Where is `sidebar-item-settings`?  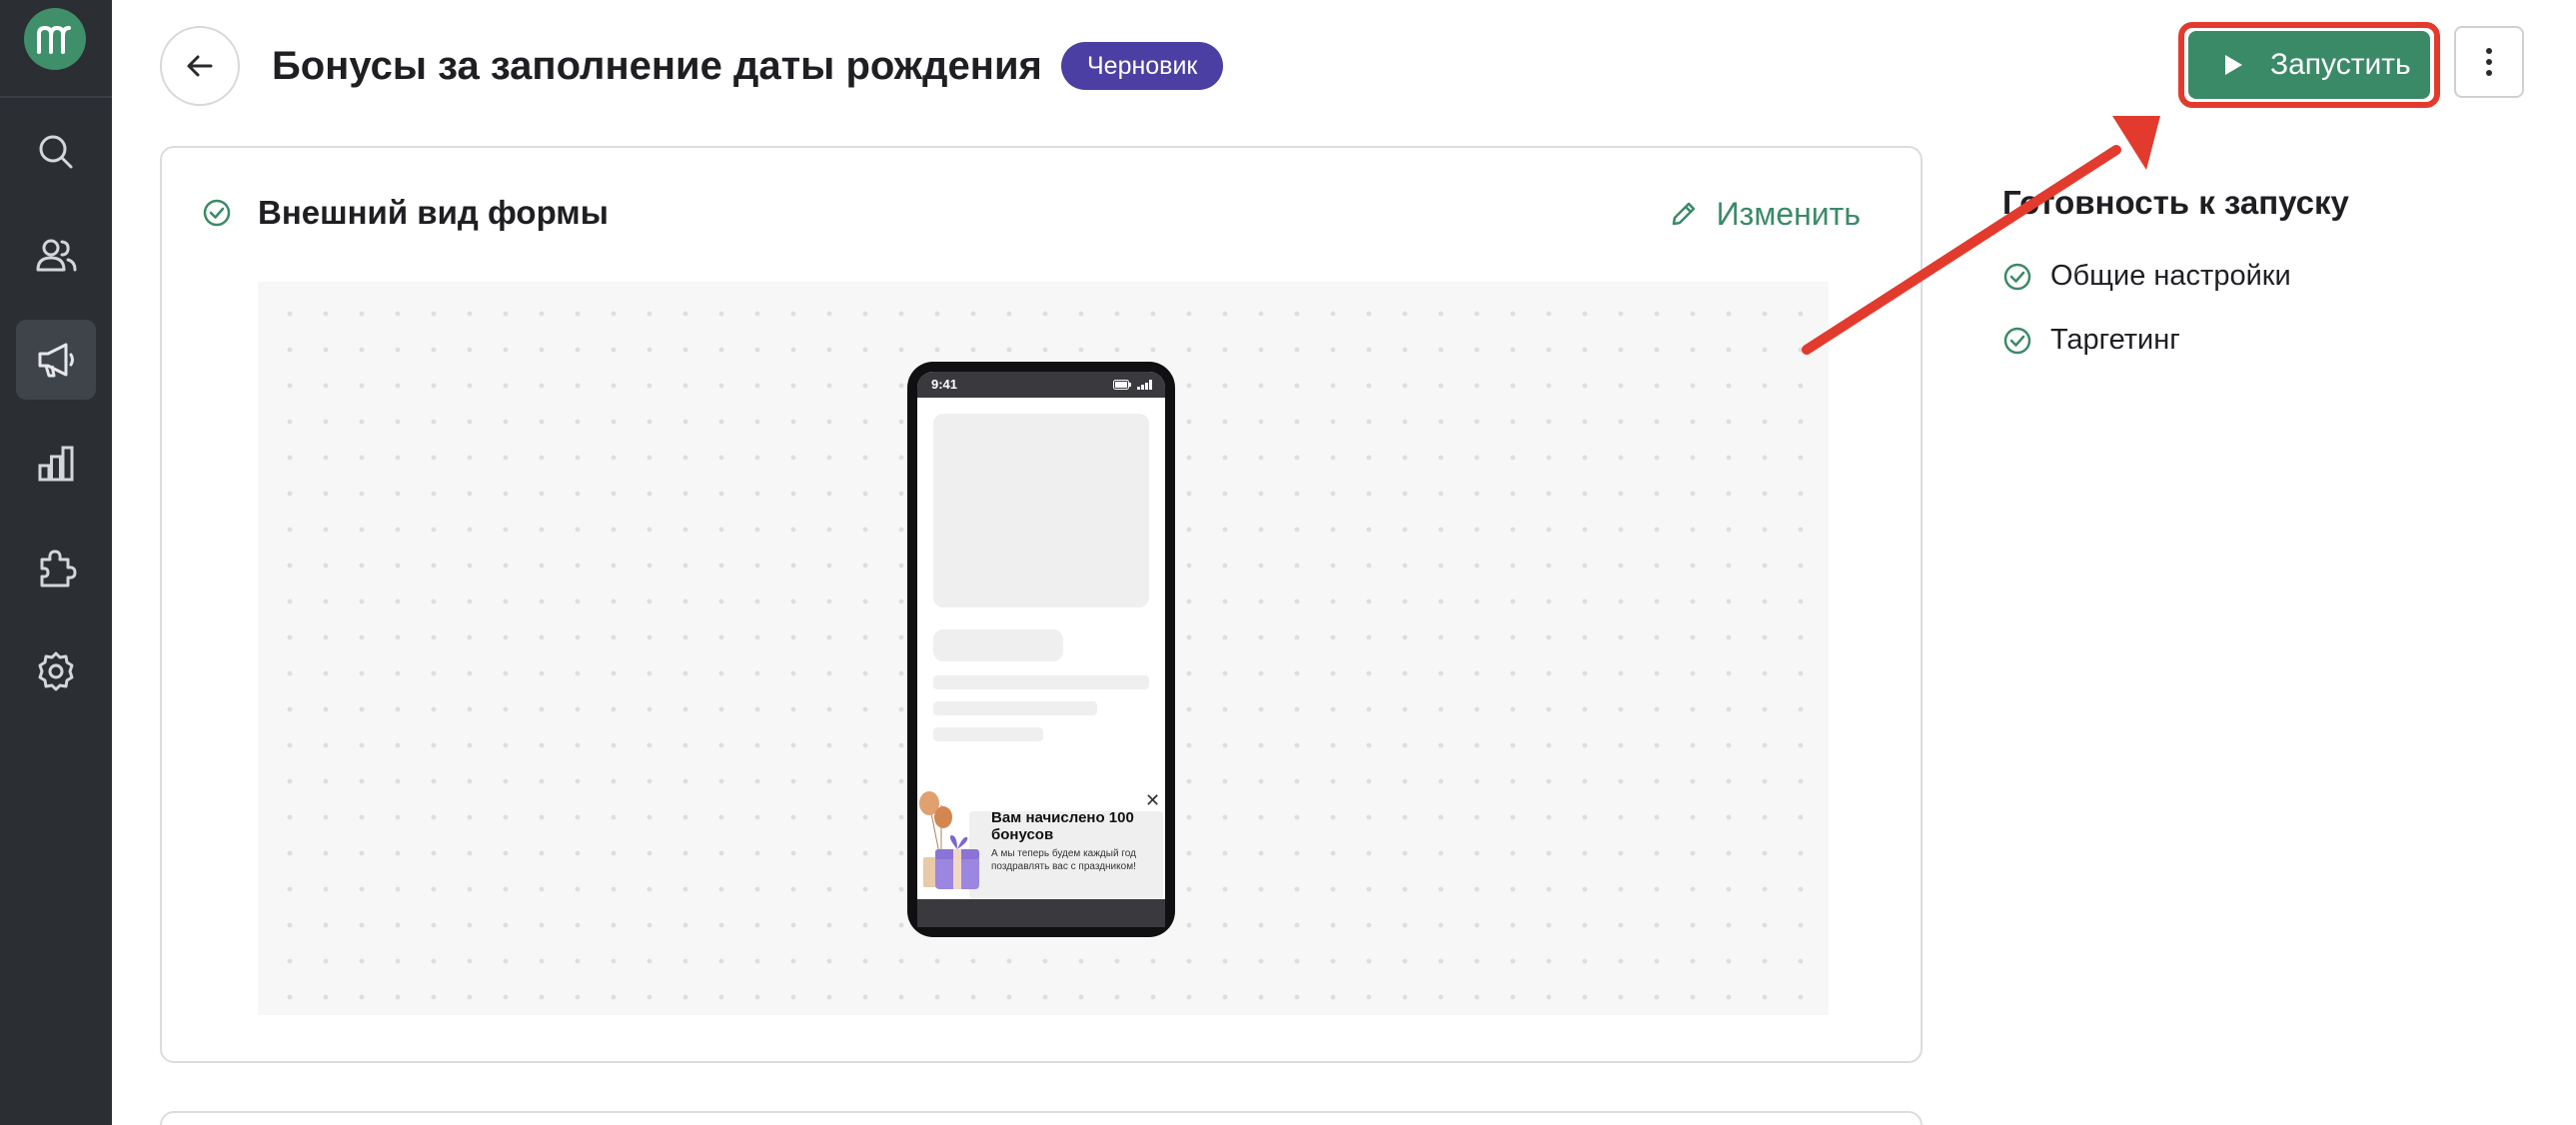 sidebar-item-settings is located at coordinates (56, 671).